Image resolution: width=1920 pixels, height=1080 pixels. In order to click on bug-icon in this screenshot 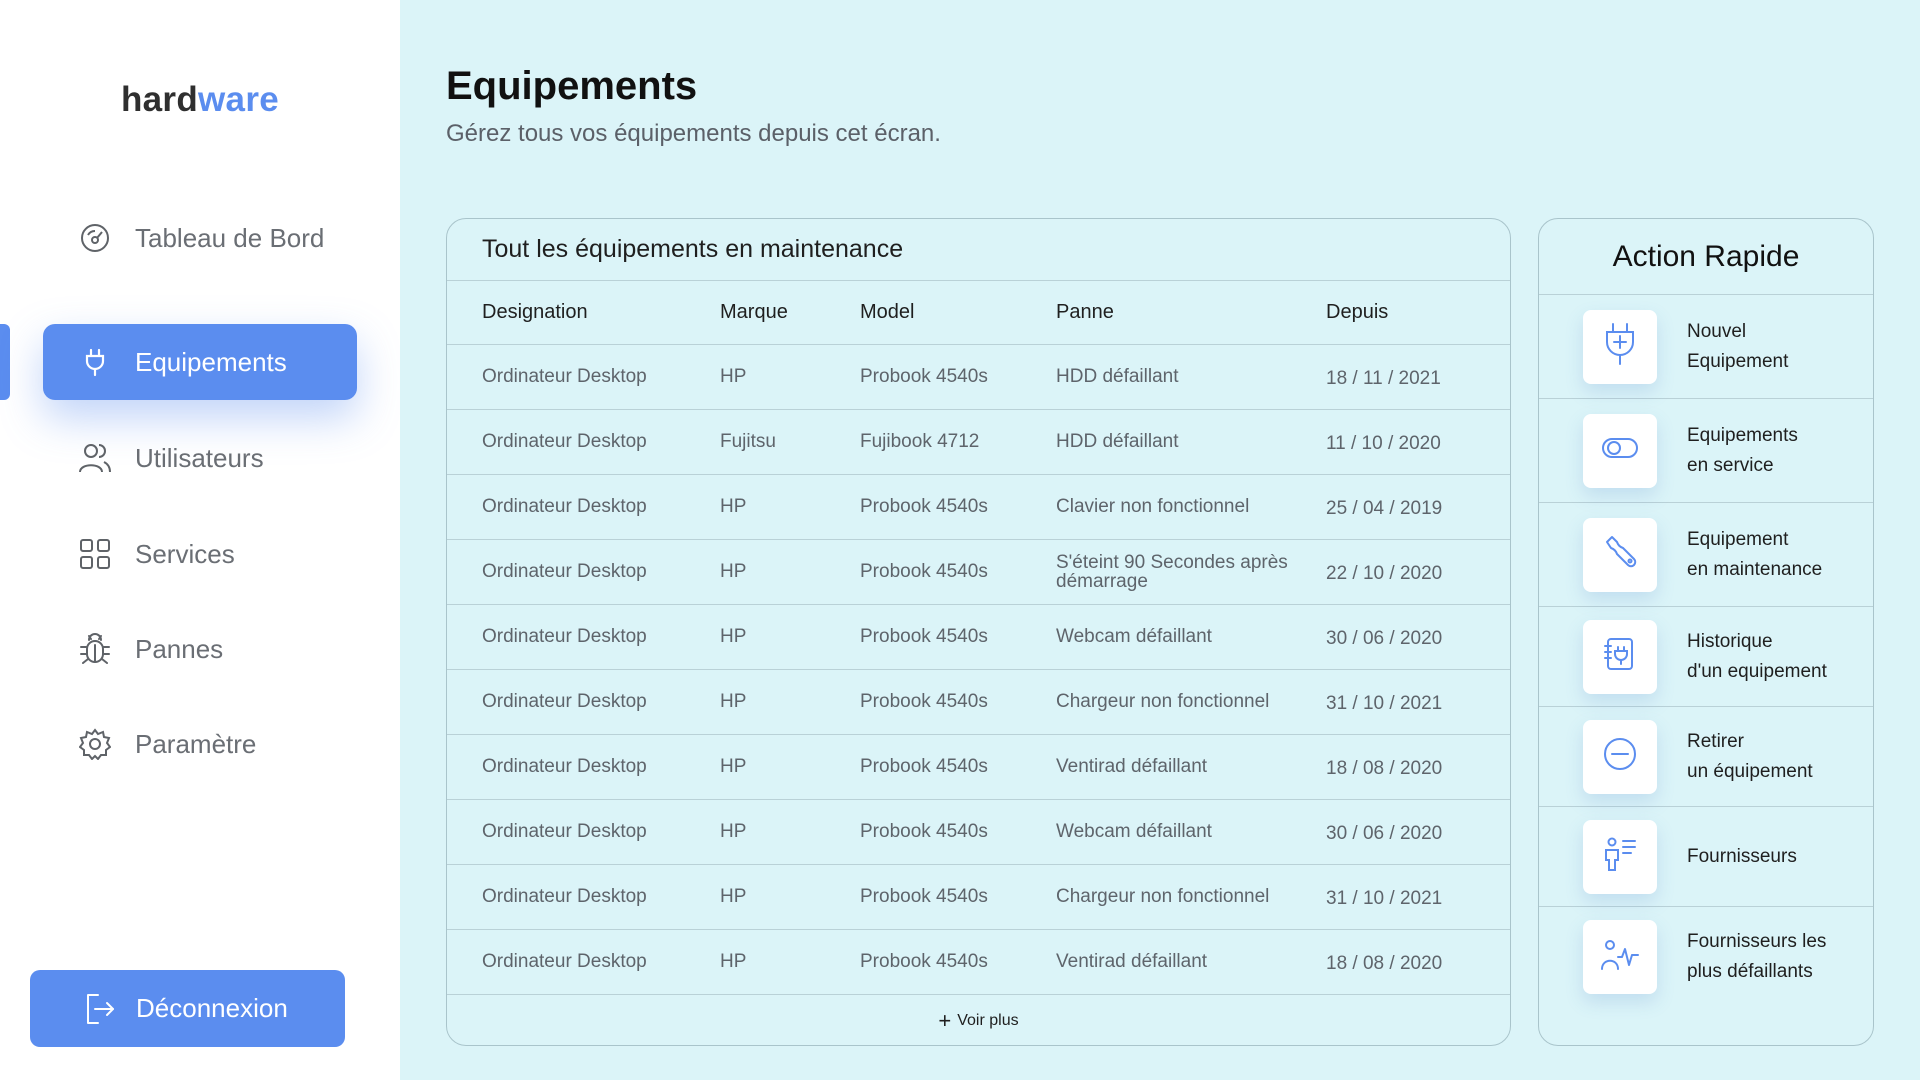, I will do `click(95, 649)`.